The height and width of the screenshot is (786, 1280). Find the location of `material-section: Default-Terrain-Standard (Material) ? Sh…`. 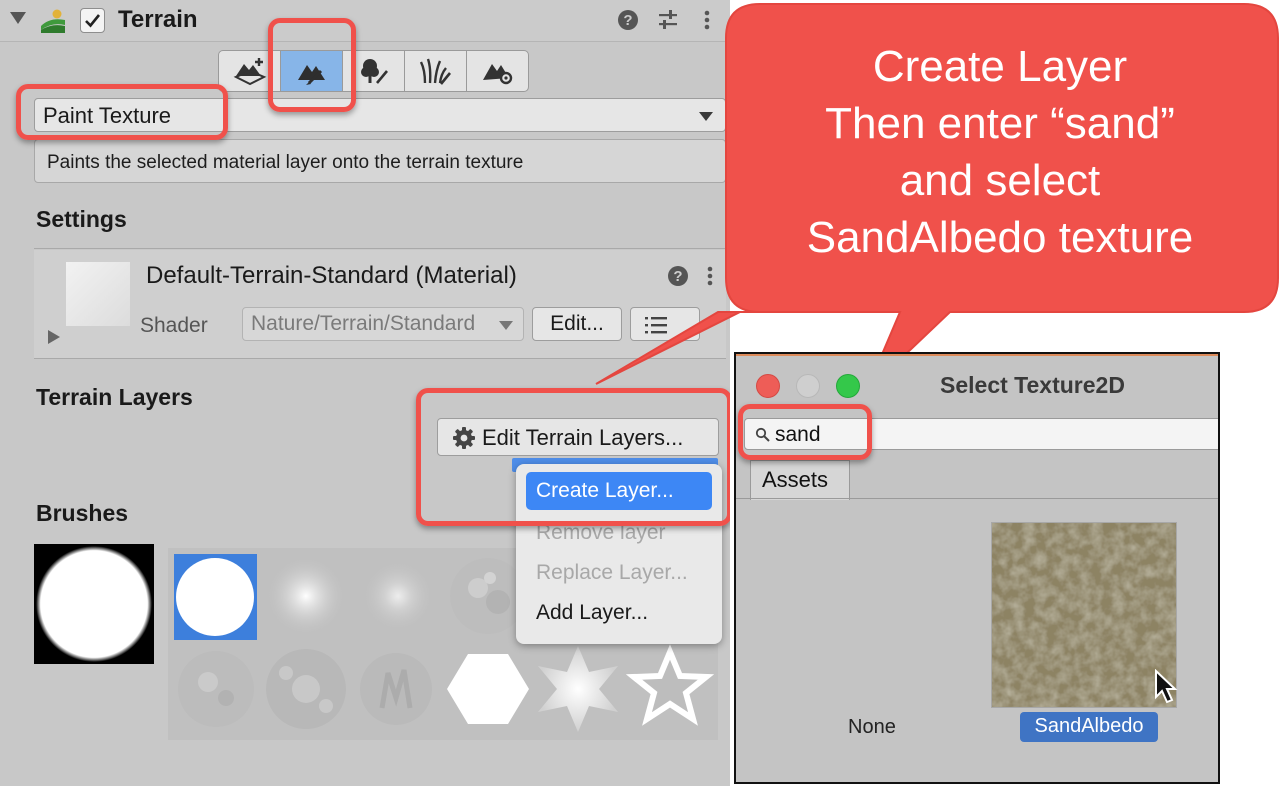

material-section: Default-Terrain-Standard (Material) ? Sh… is located at coordinates (380, 304).